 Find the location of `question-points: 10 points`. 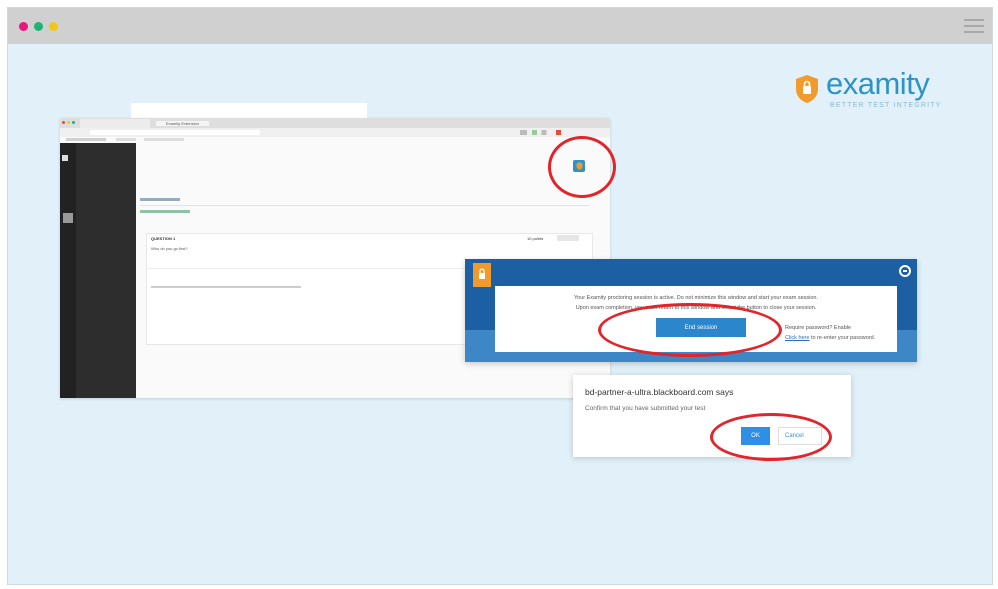

question-points: 10 points is located at coordinates (535, 238).